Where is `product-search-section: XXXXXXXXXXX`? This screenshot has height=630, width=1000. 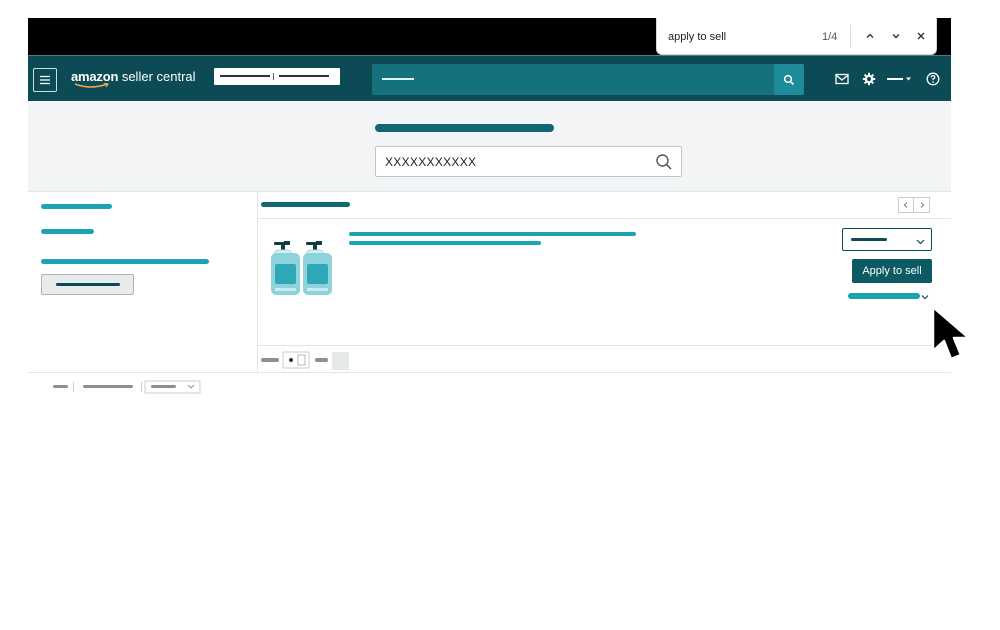
product-search-section: XXXXXXXXXXX is located at coordinates (489, 146).